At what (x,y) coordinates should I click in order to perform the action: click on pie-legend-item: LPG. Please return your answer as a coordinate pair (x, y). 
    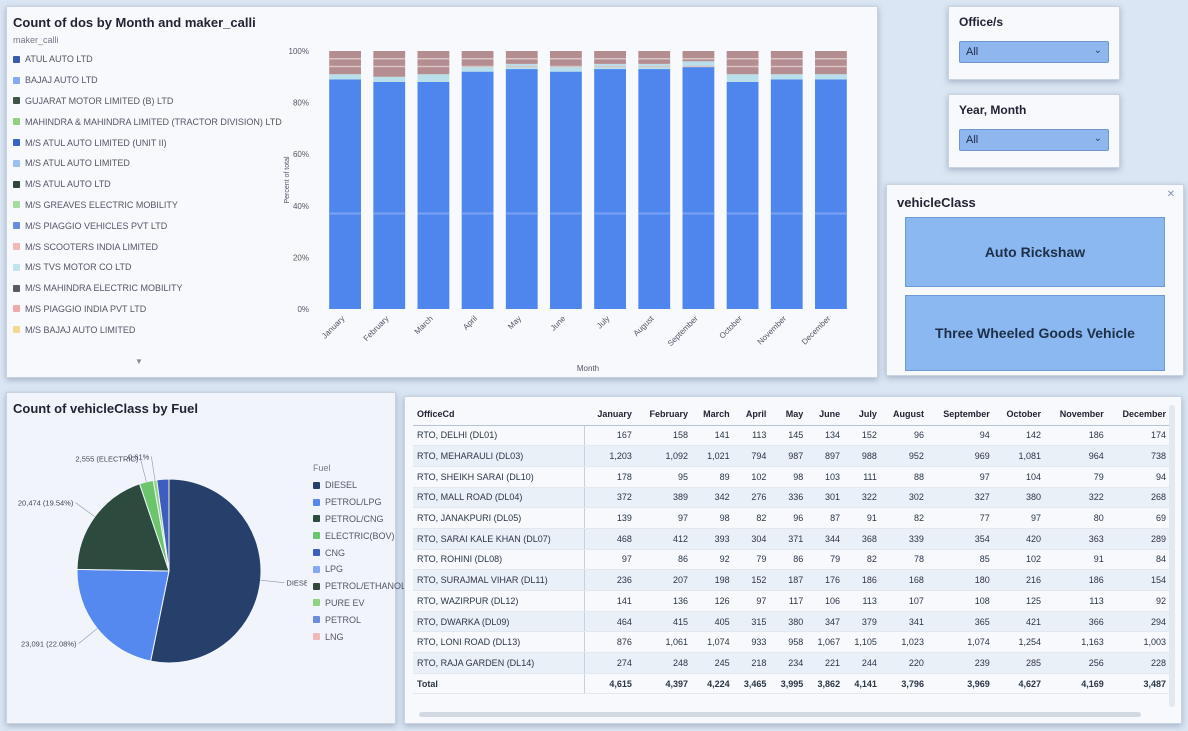
    Looking at the image, I should click on (359, 569).